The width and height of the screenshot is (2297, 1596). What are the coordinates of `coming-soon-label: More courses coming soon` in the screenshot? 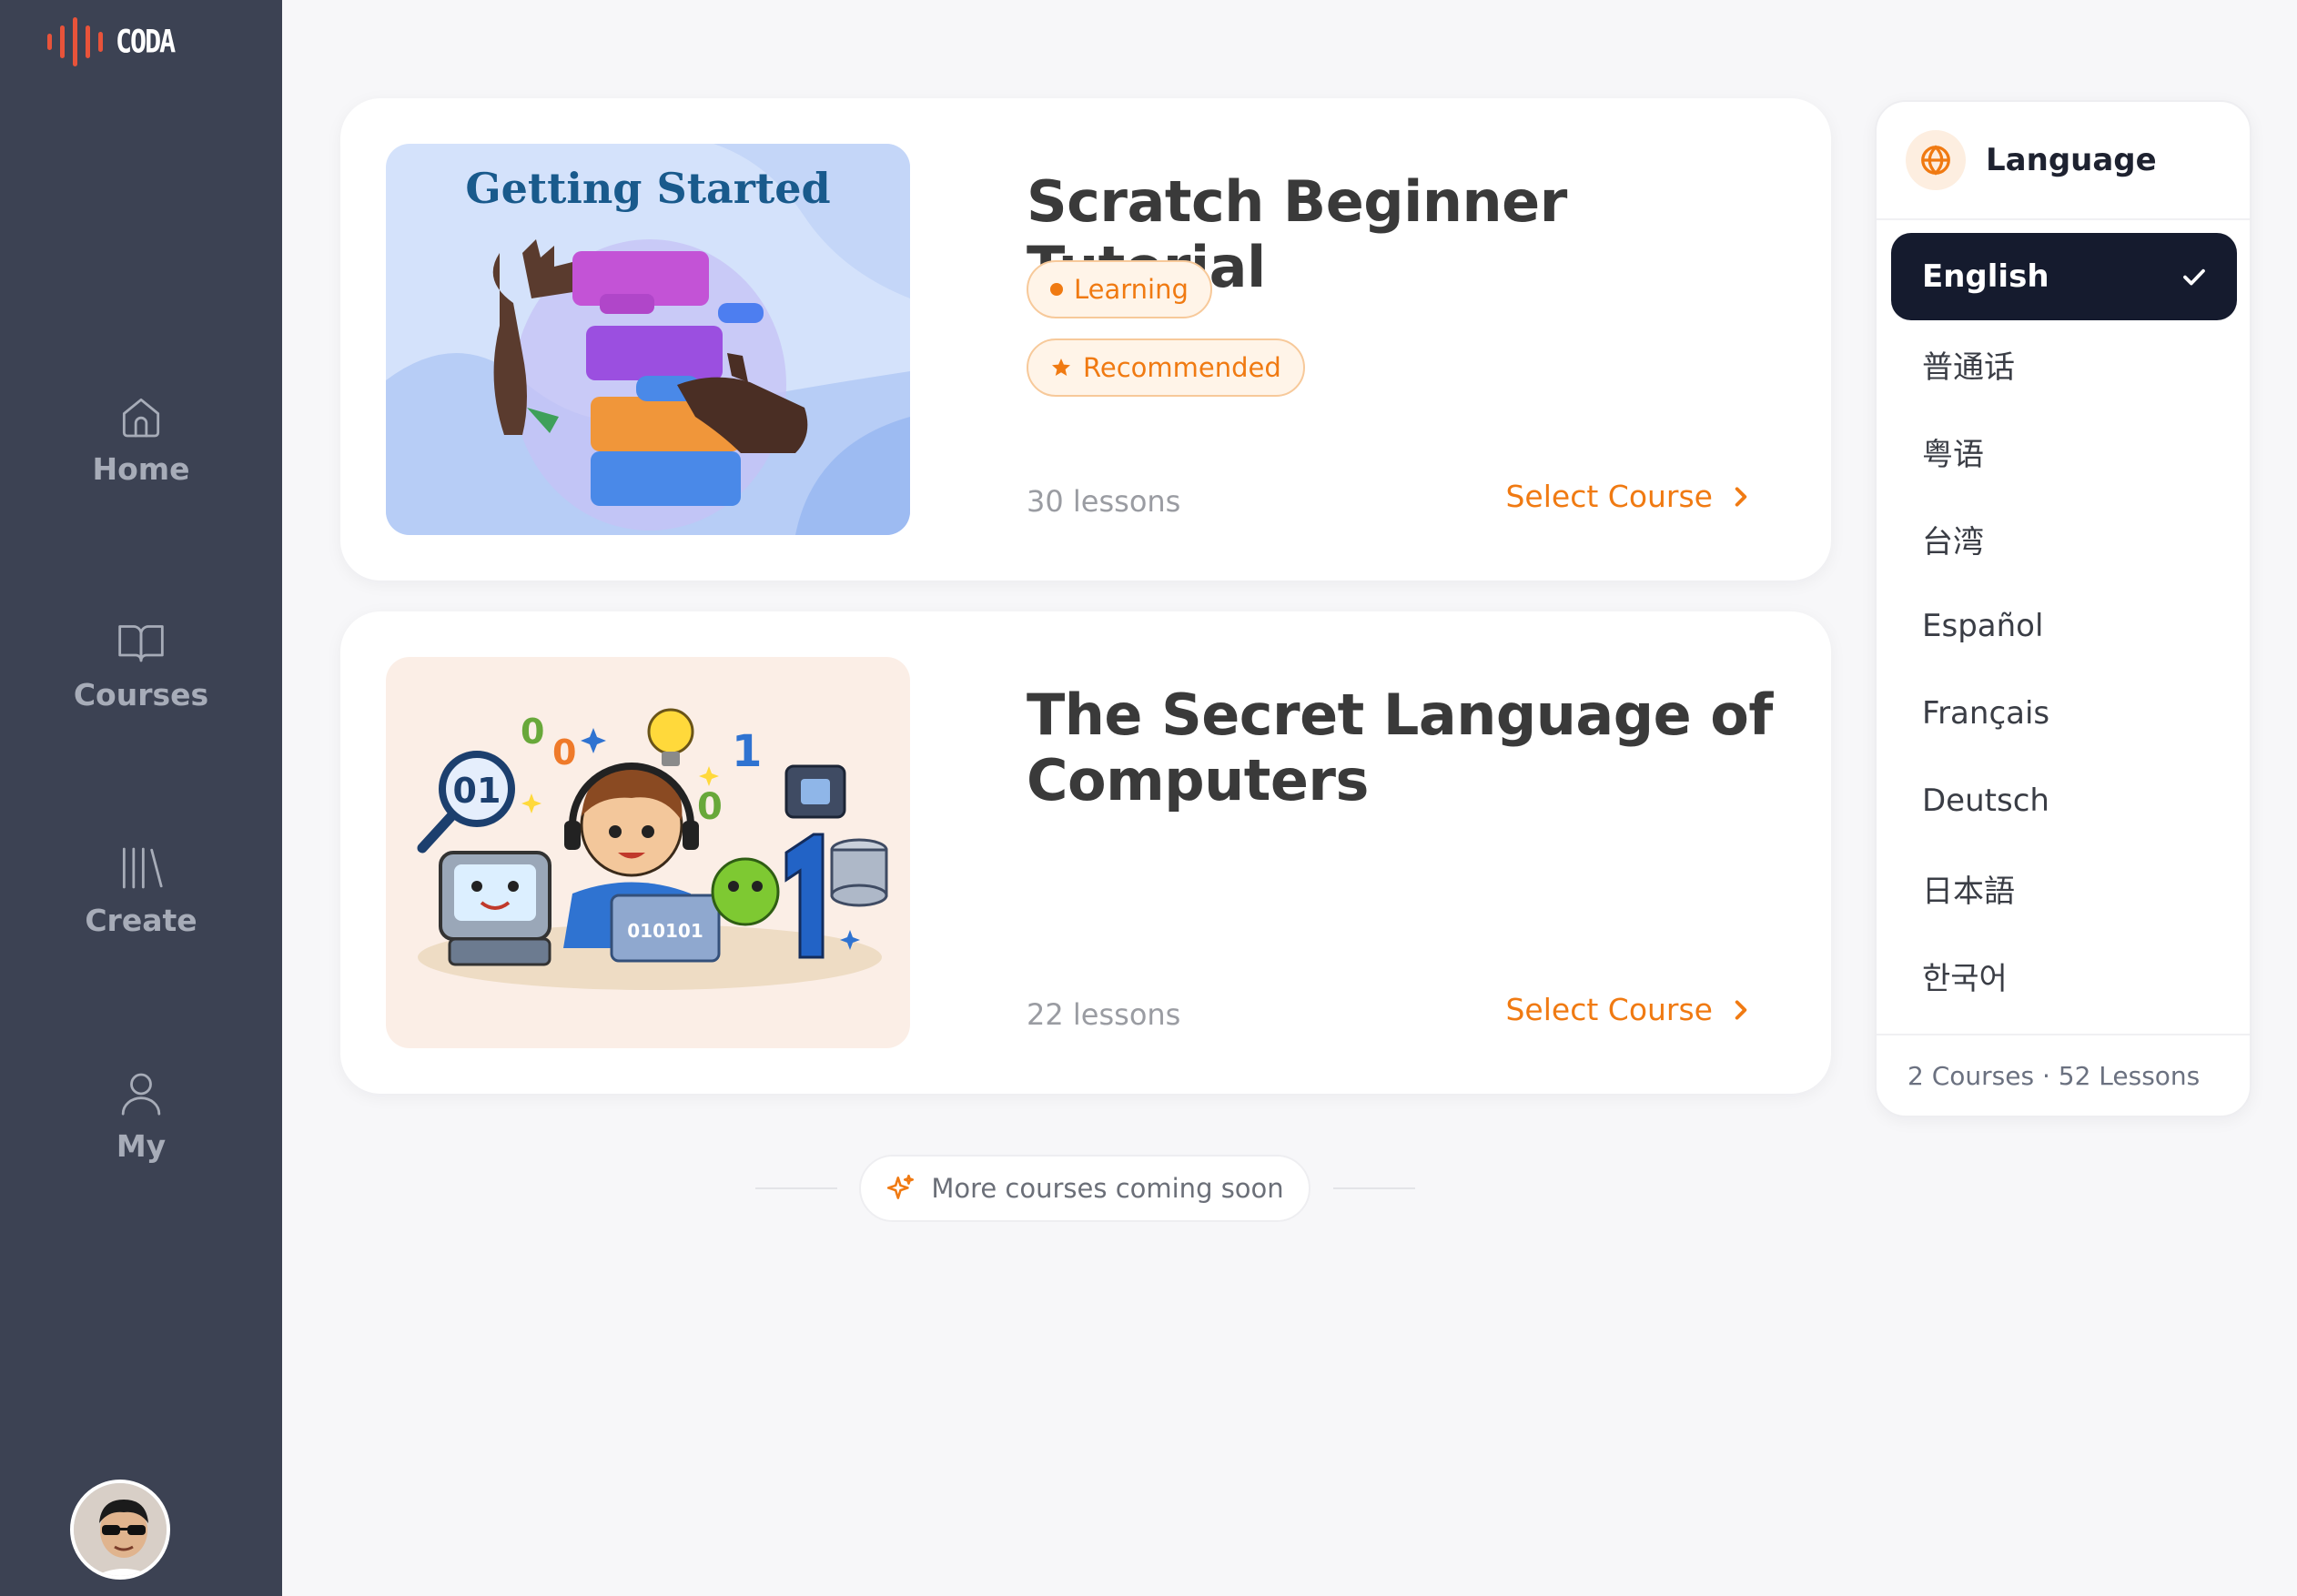 It's located at (1107, 1188).